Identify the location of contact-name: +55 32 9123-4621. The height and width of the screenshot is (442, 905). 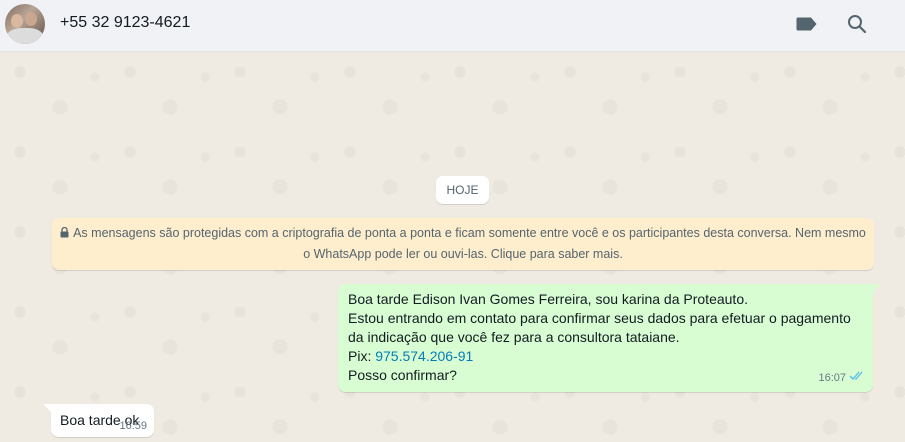
(125, 23).